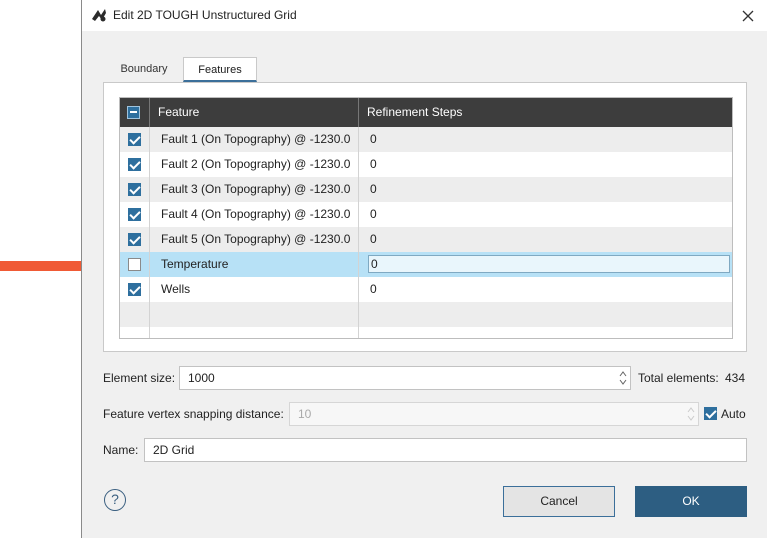  I want to click on snapping-distance-input: 10, so click(494, 414).